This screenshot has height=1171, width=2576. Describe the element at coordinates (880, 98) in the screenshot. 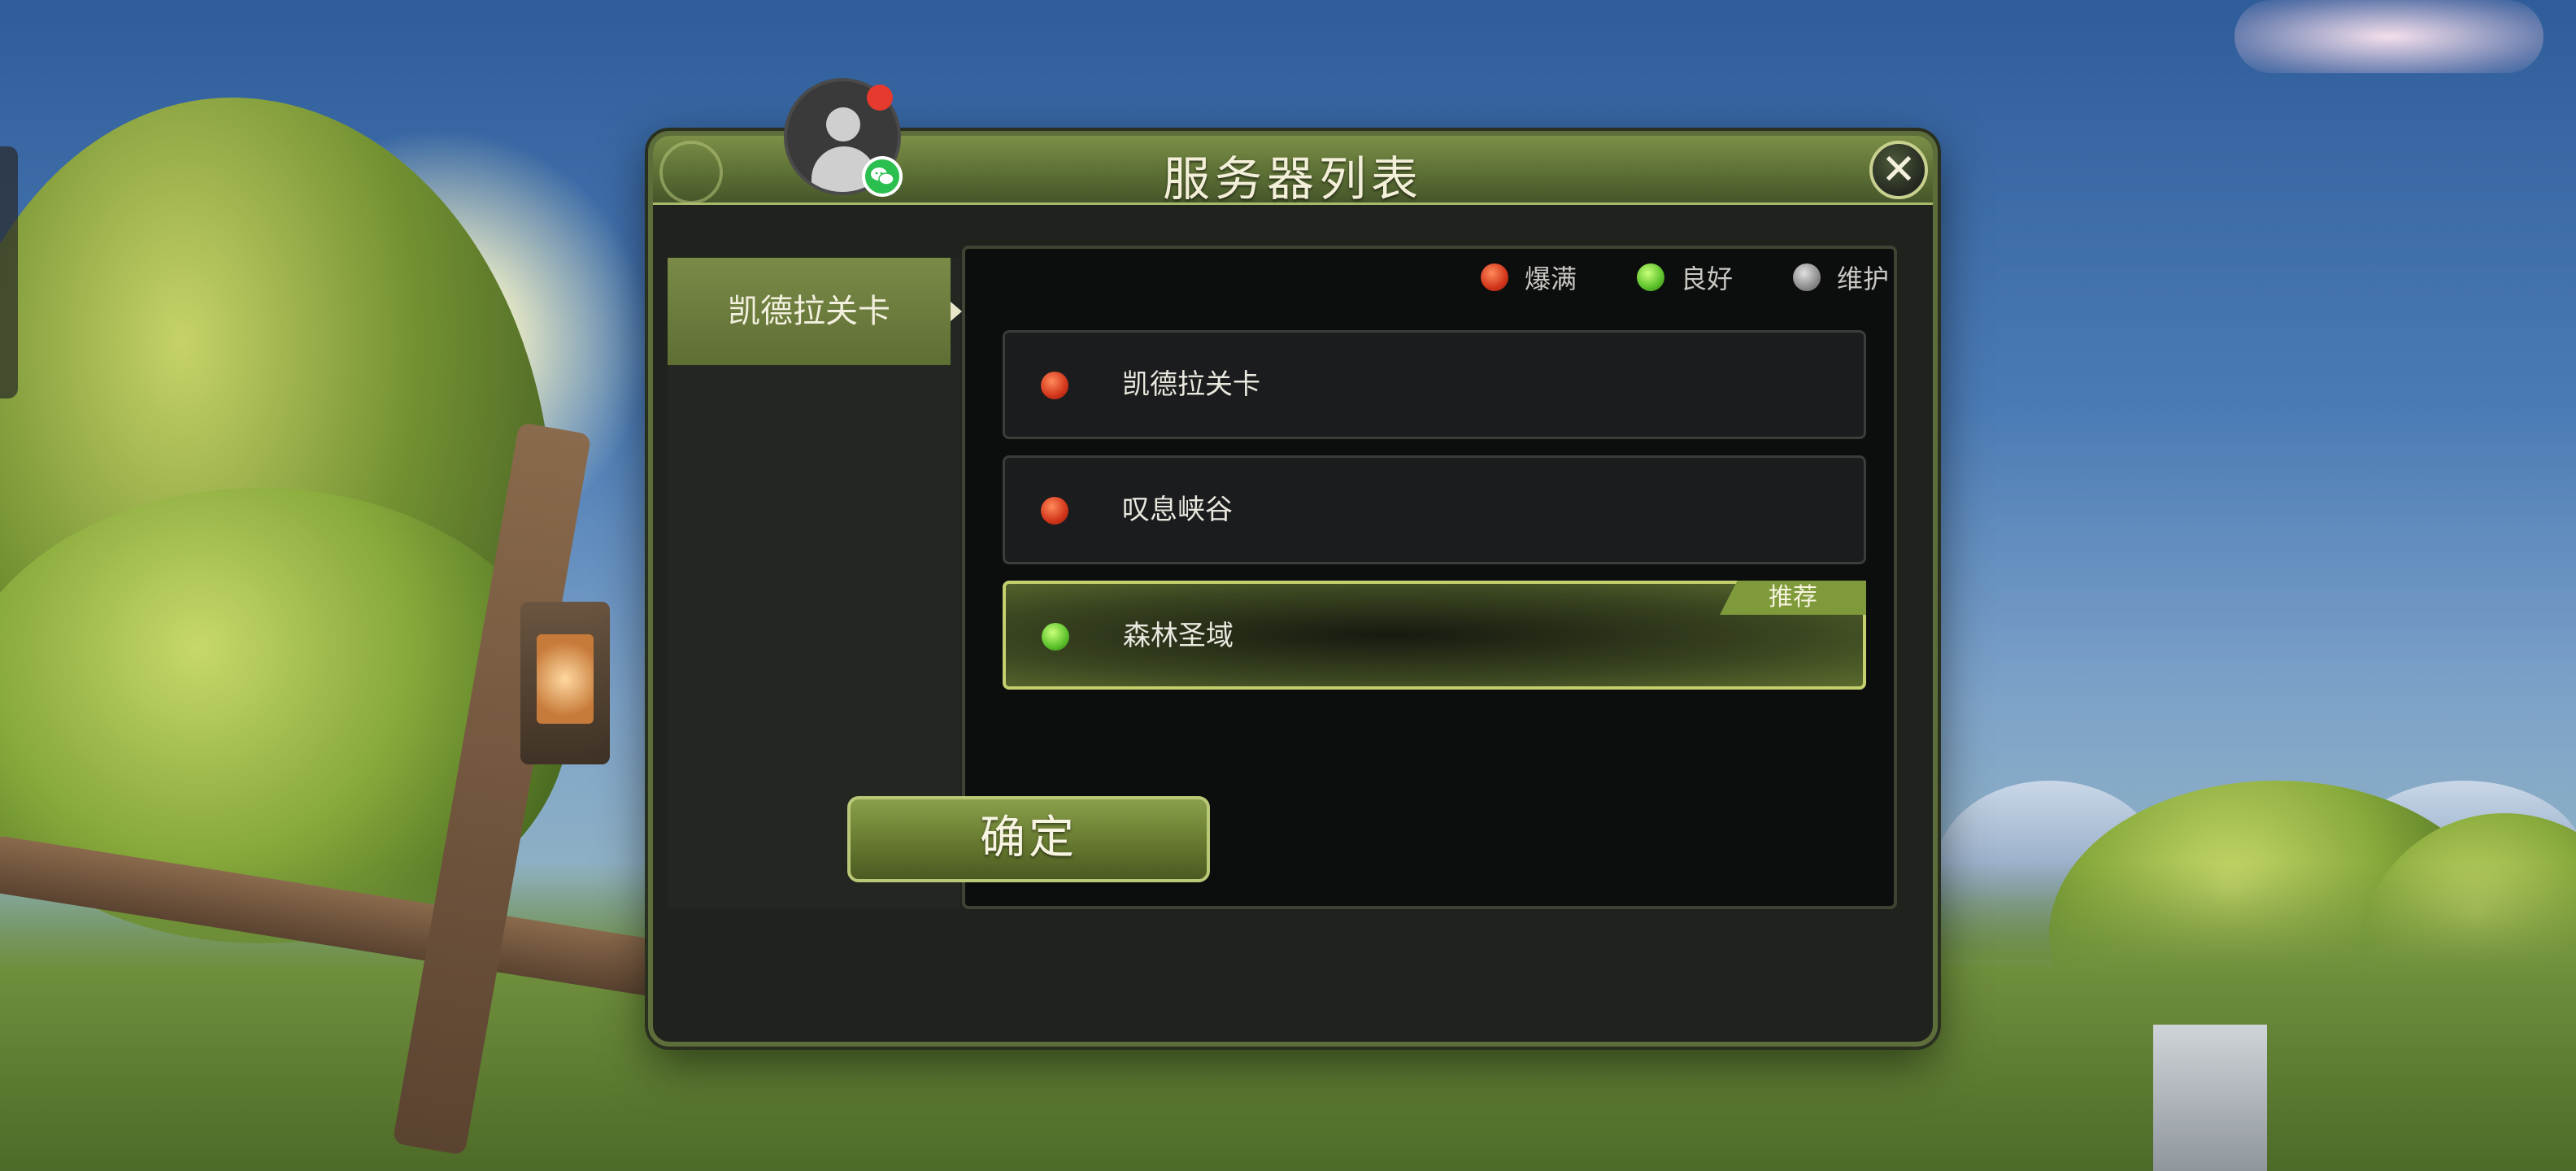

I see `notification-dot-icon` at that location.